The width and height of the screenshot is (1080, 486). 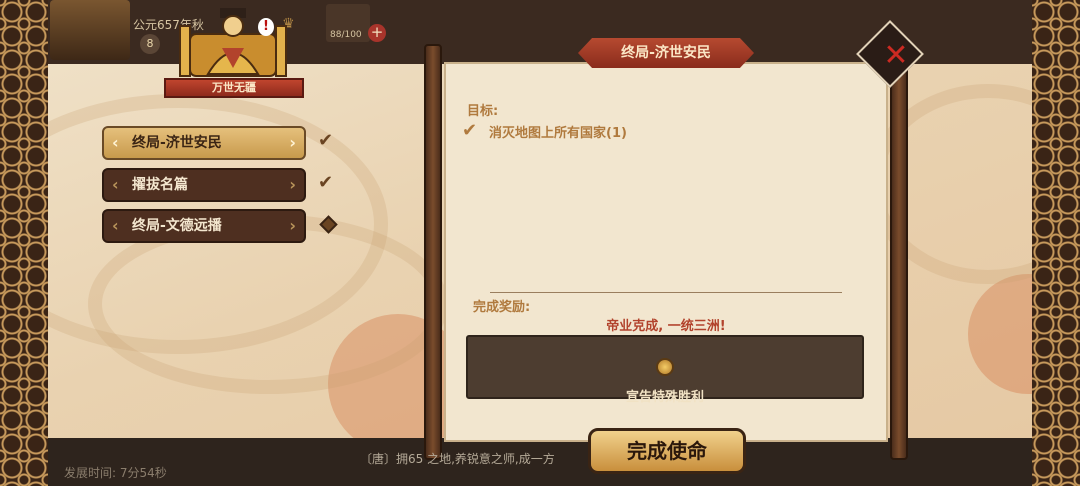 I want to click on reward-text: 宣告特殊胜利, so click(x=664, y=397).